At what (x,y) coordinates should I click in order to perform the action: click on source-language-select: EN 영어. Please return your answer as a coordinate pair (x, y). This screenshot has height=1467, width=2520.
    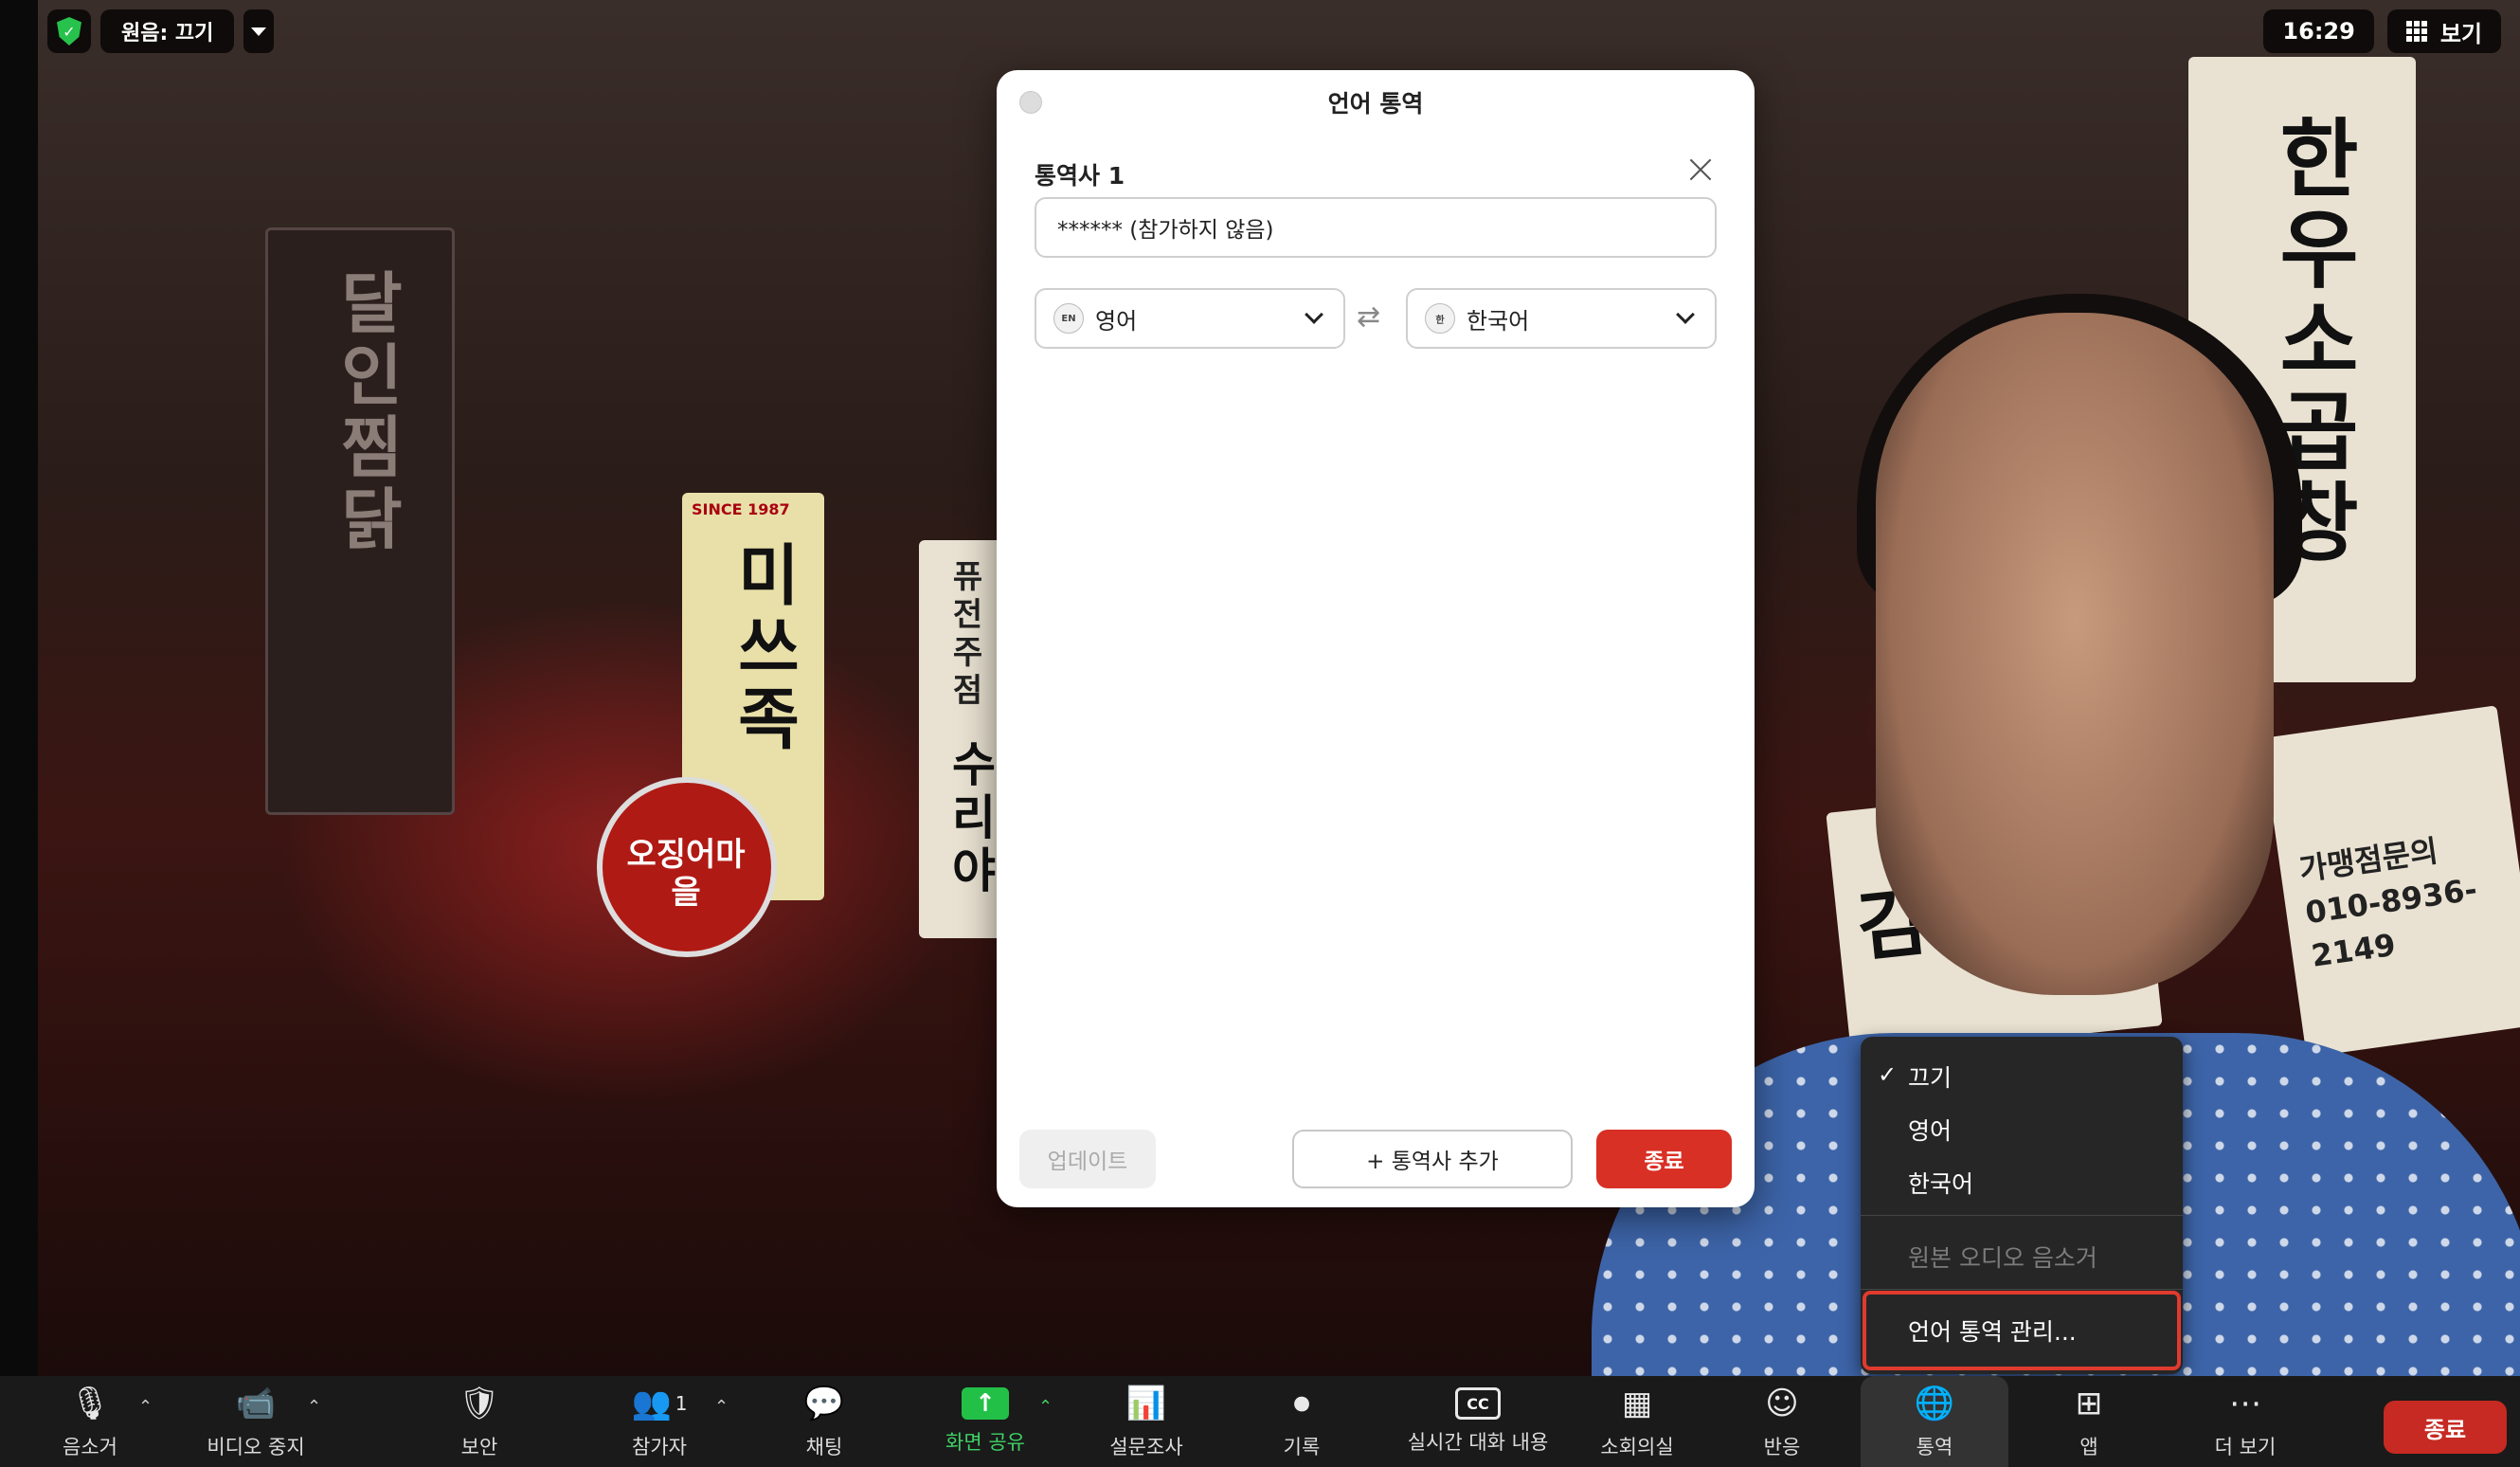
    Looking at the image, I should click on (1190, 318).